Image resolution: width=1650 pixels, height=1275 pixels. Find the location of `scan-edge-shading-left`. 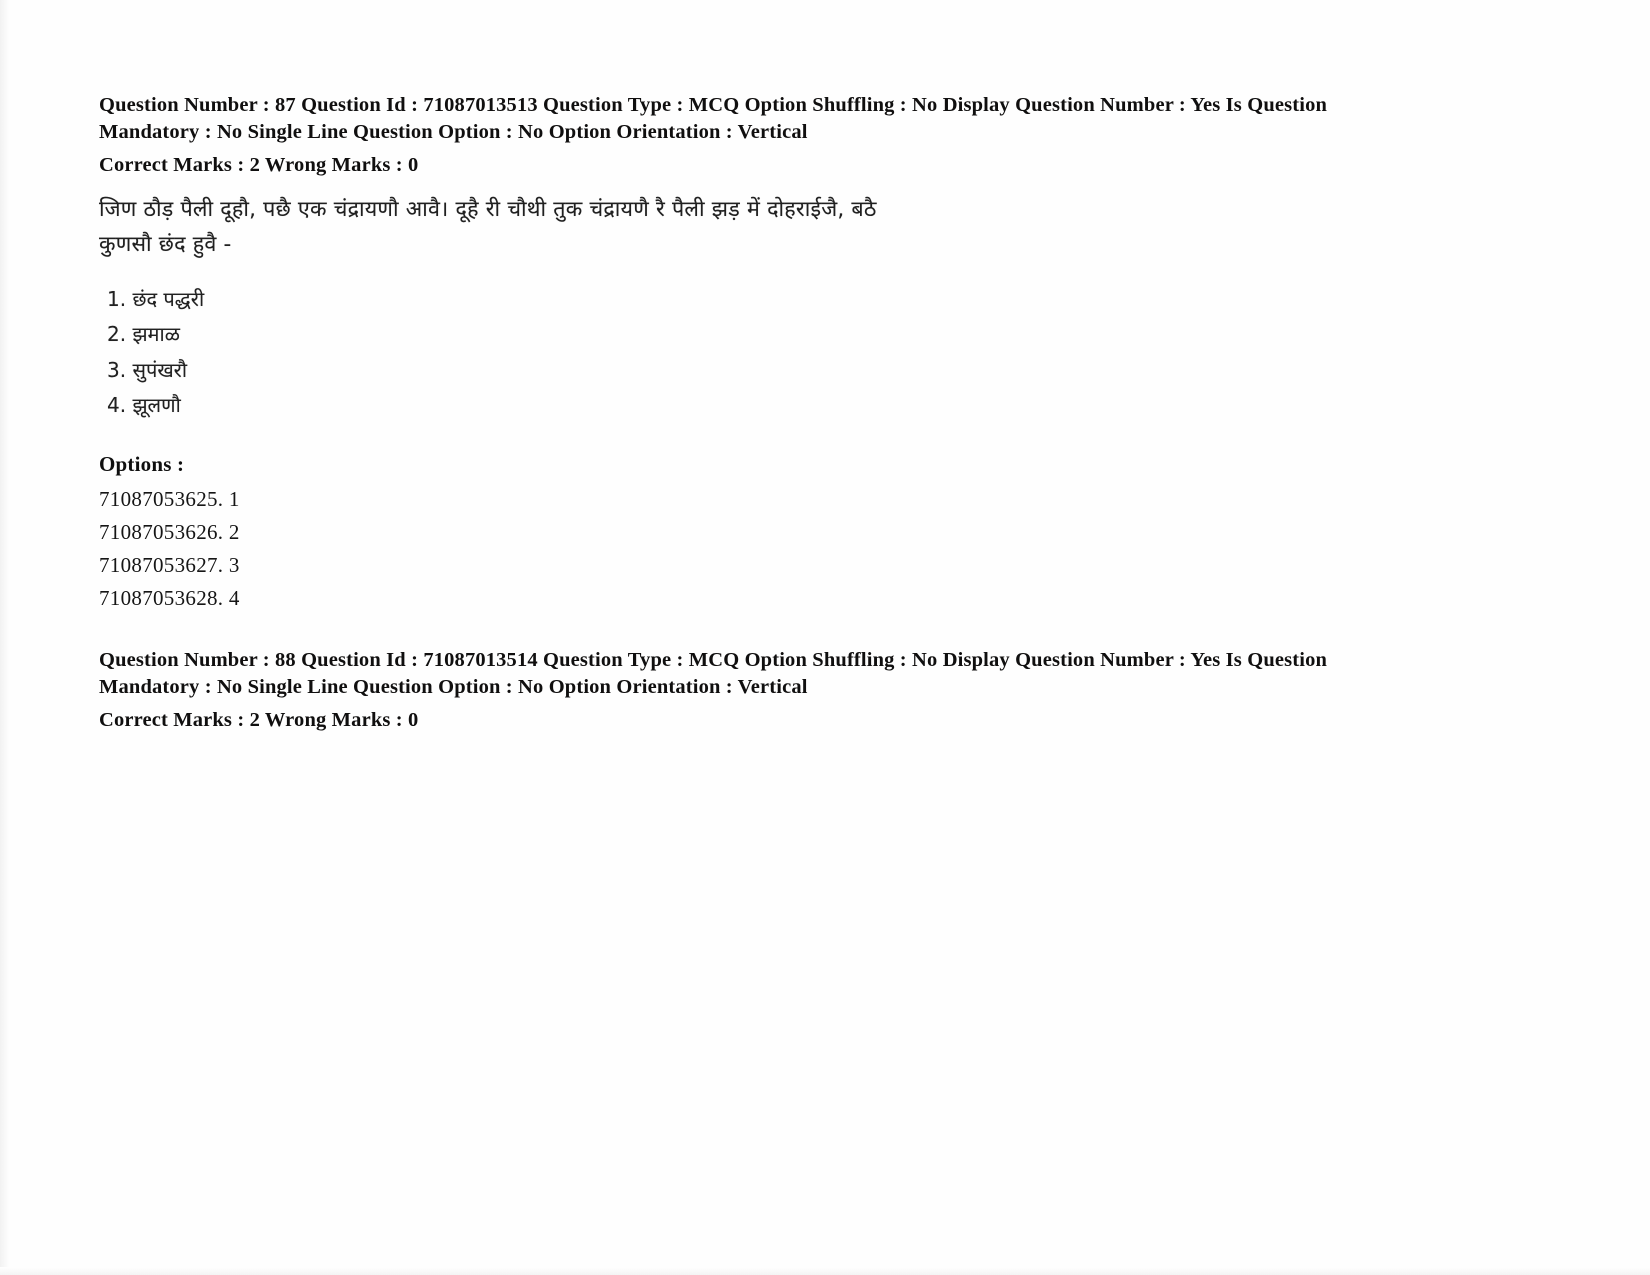

scan-edge-shading-left is located at coordinates (5, 637).